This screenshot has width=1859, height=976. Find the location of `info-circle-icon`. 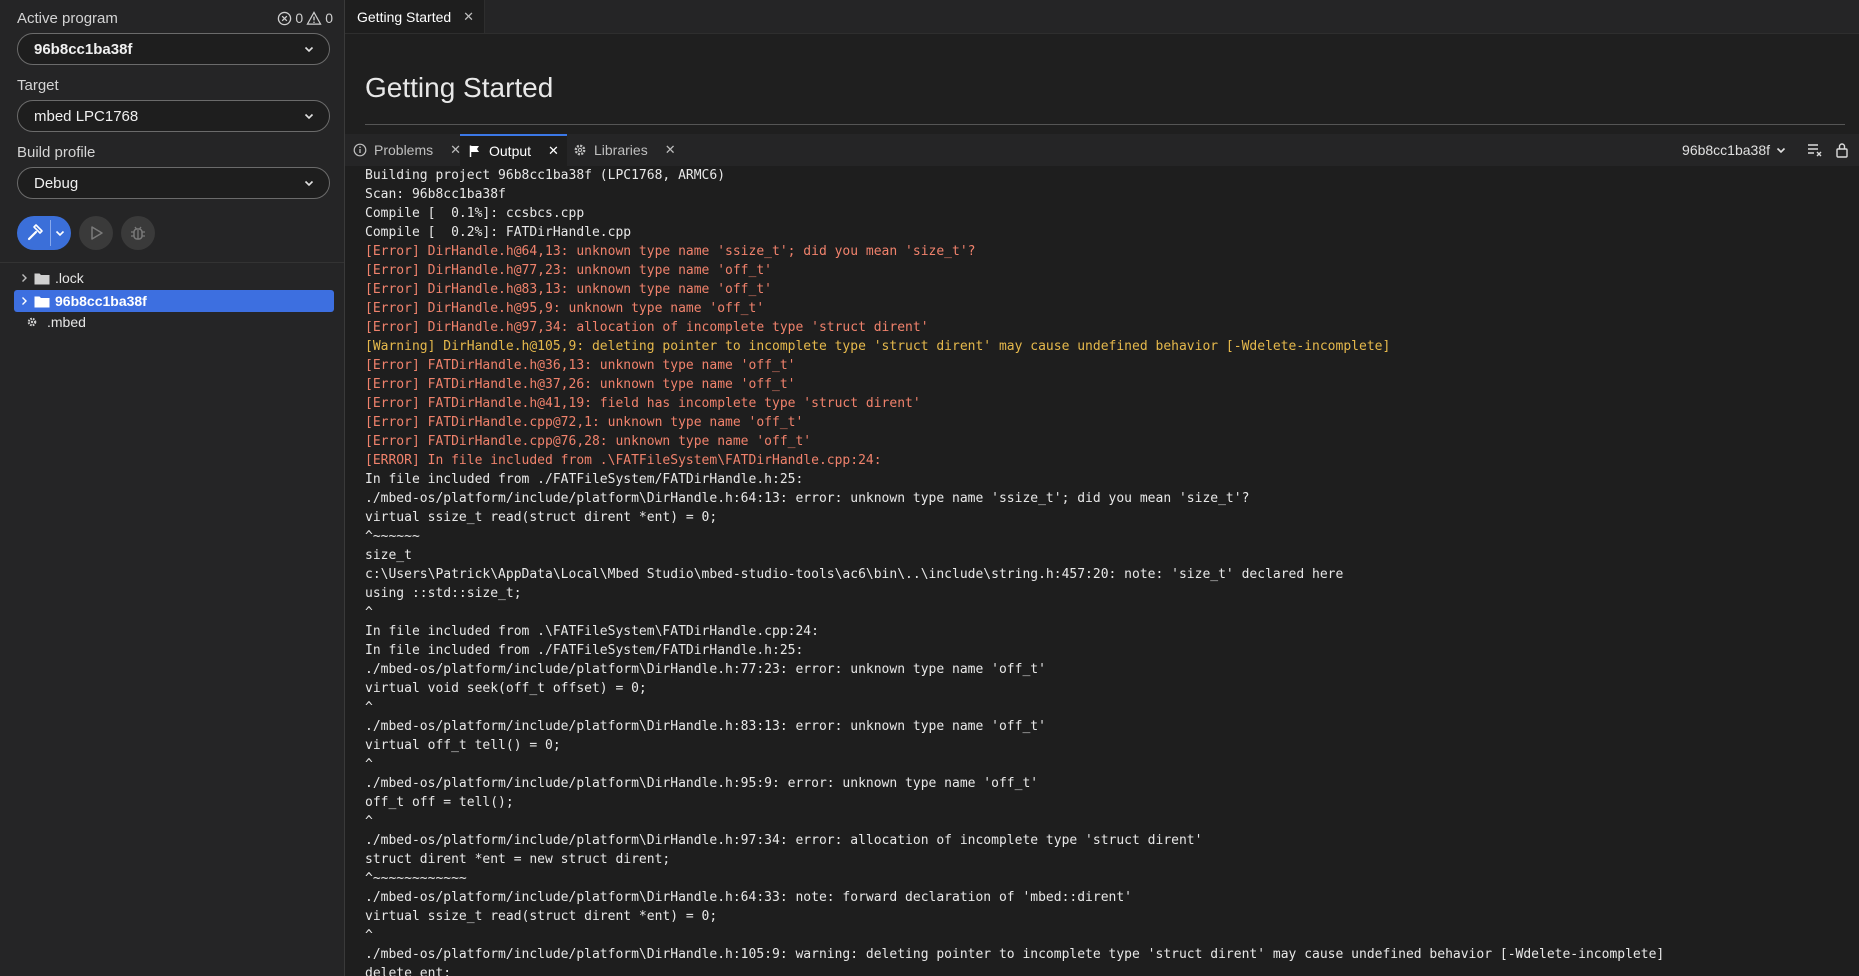

info-circle-icon is located at coordinates (360, 150).